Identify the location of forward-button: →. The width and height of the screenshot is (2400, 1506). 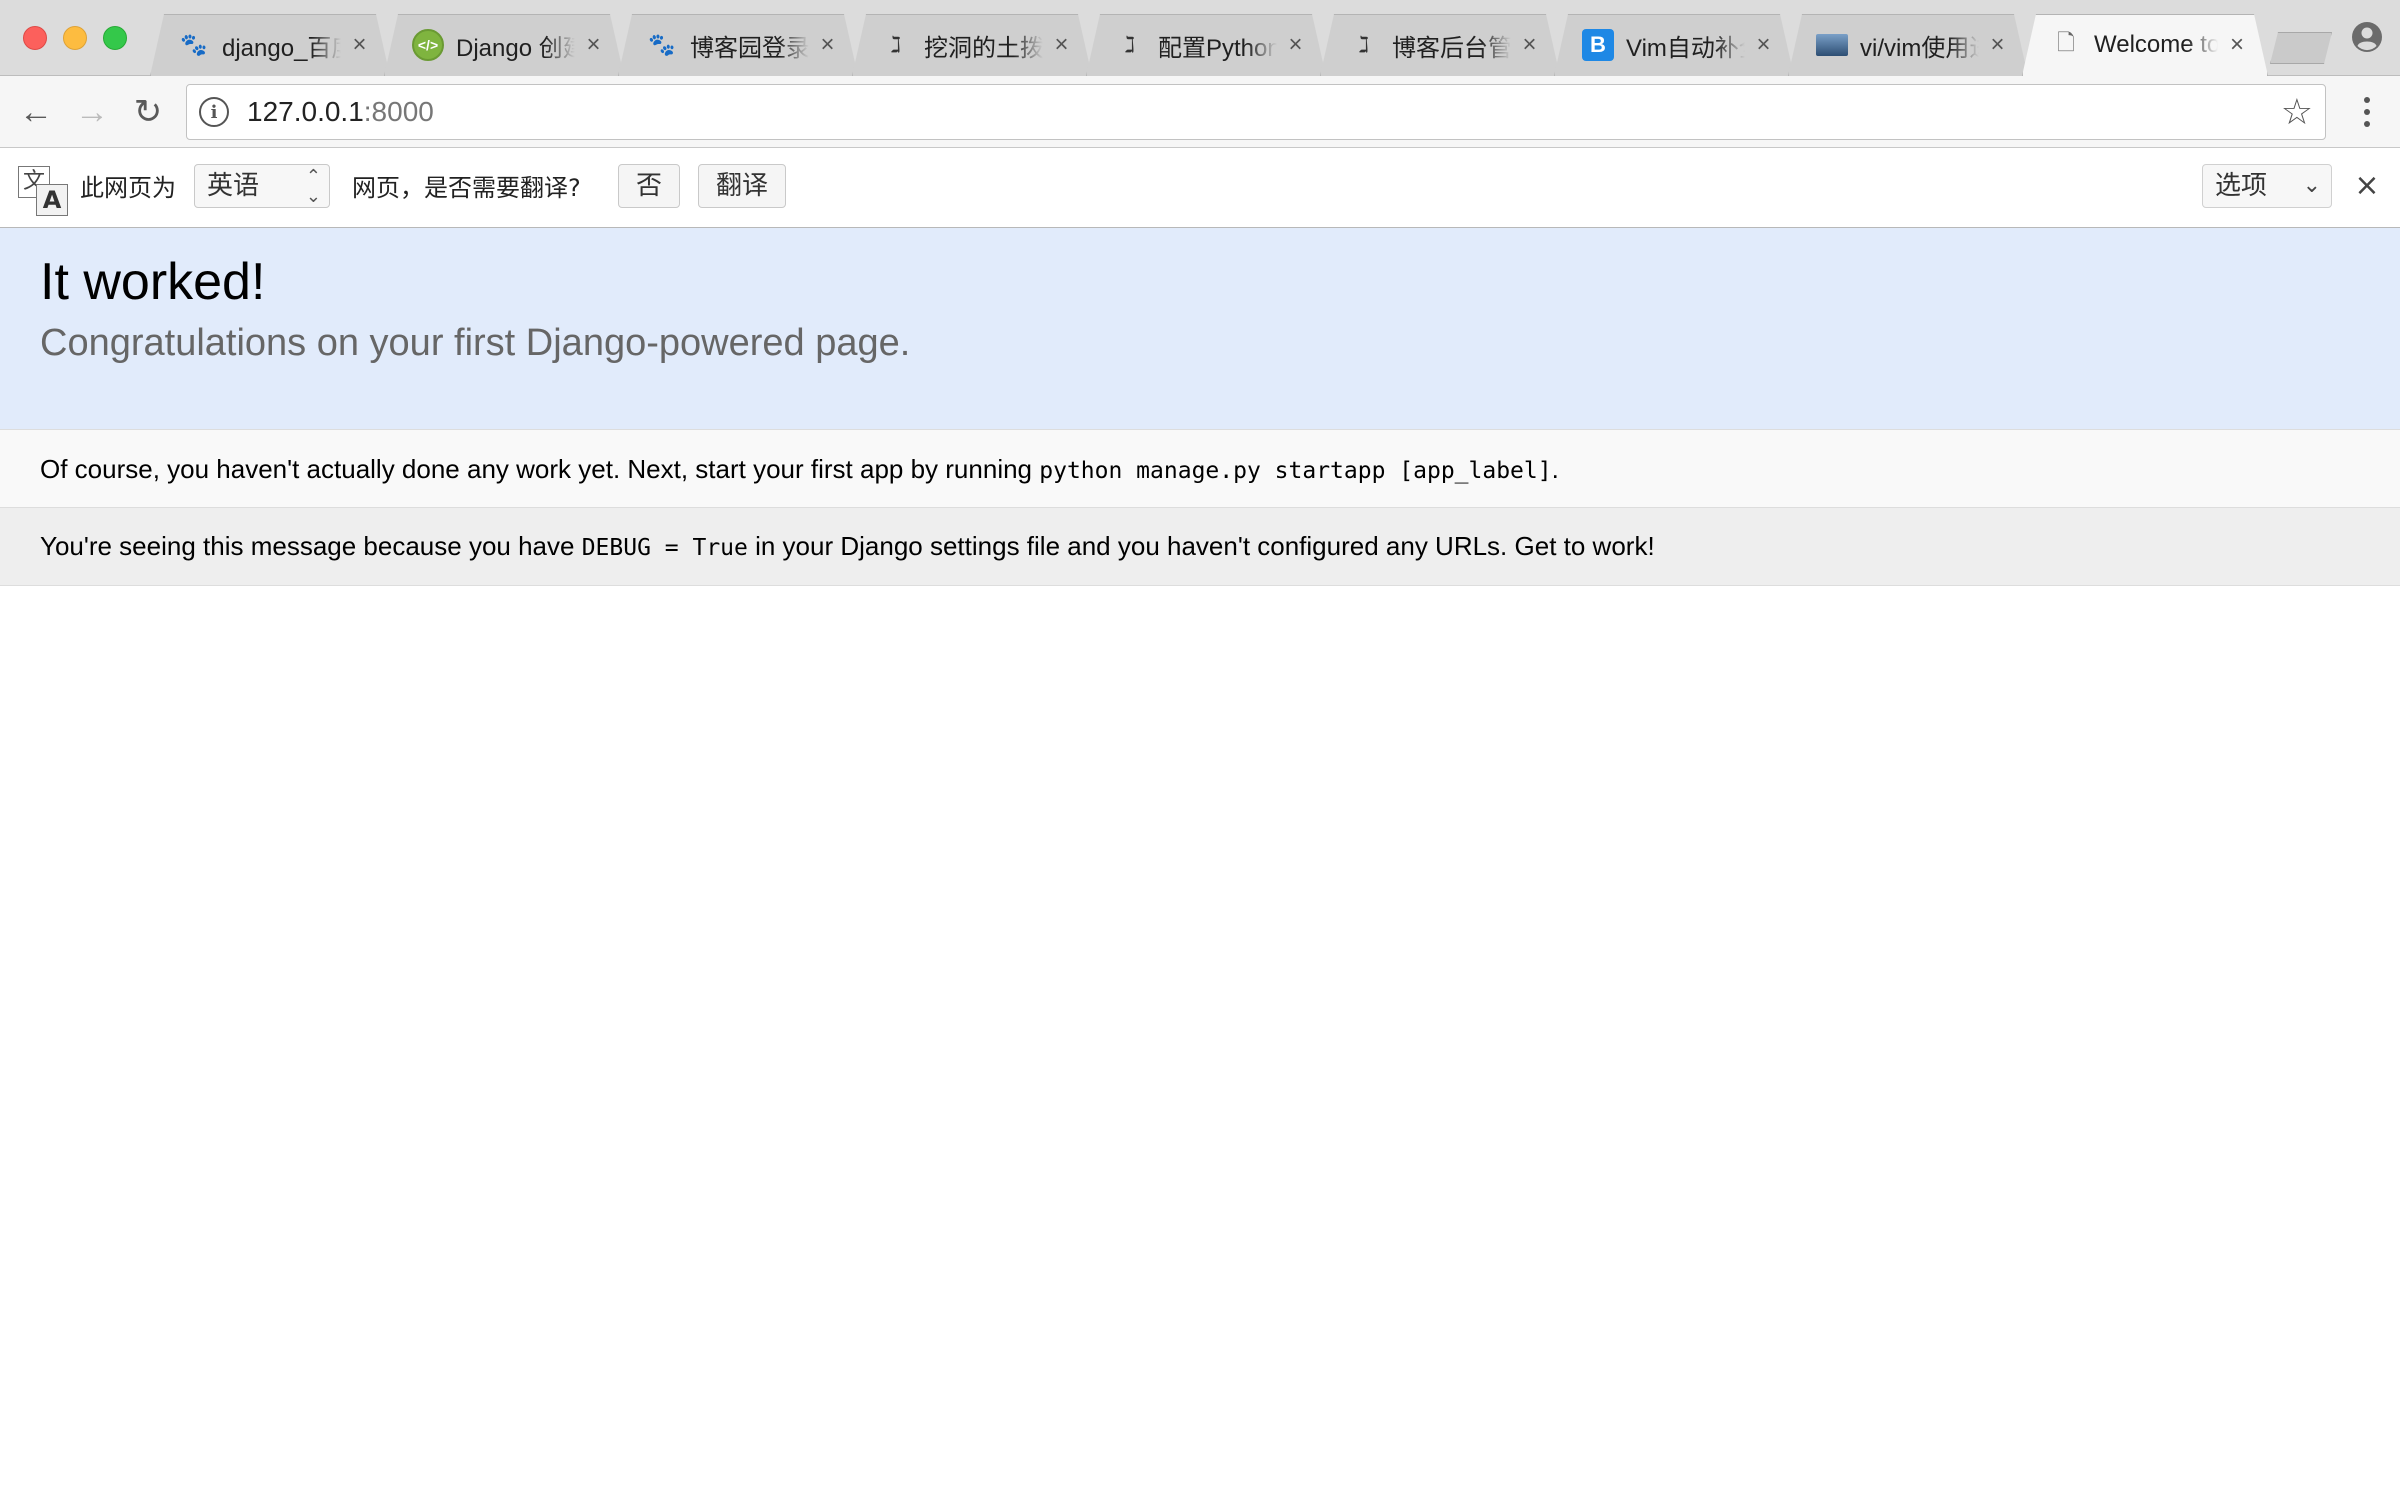
(92, 112).